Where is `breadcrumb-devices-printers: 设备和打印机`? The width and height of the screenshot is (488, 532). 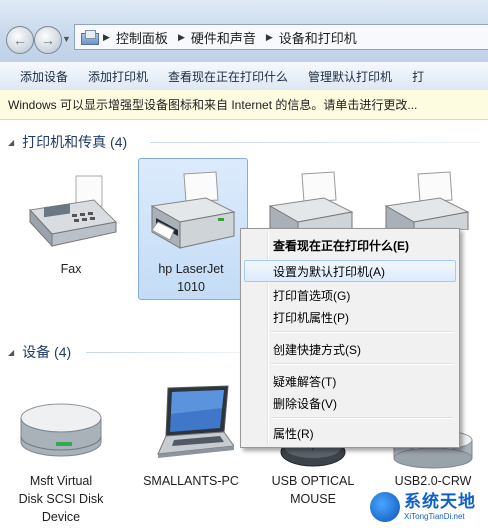 breadcrumb-devices-printers: 设备和打印机 is located at coordinates (318, 37).